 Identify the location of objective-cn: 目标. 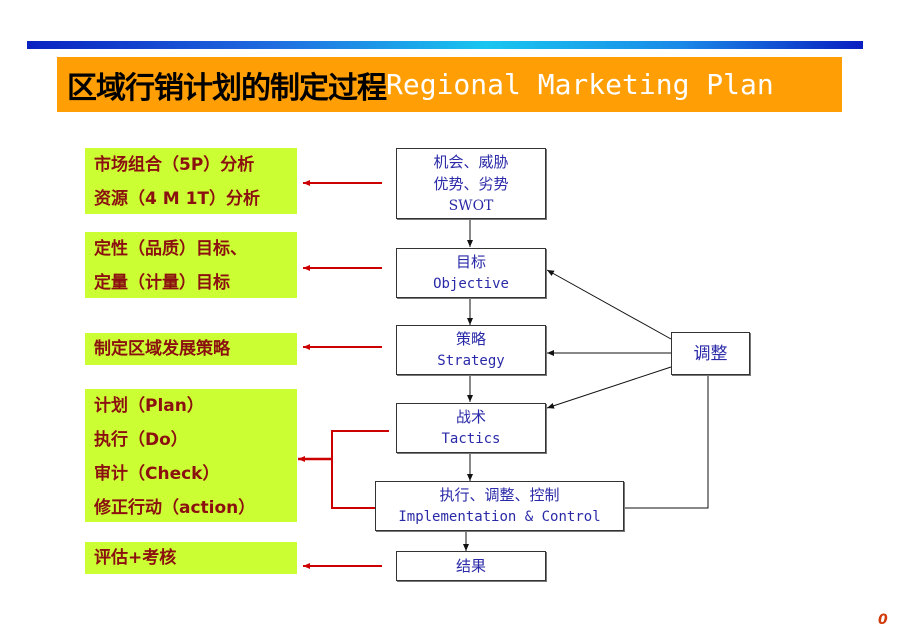
(470, 262).